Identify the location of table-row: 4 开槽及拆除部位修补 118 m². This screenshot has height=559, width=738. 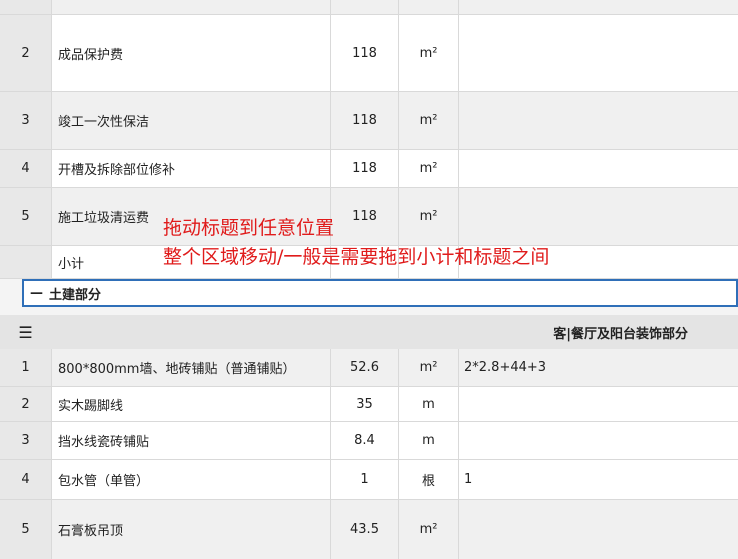
(369, 169).